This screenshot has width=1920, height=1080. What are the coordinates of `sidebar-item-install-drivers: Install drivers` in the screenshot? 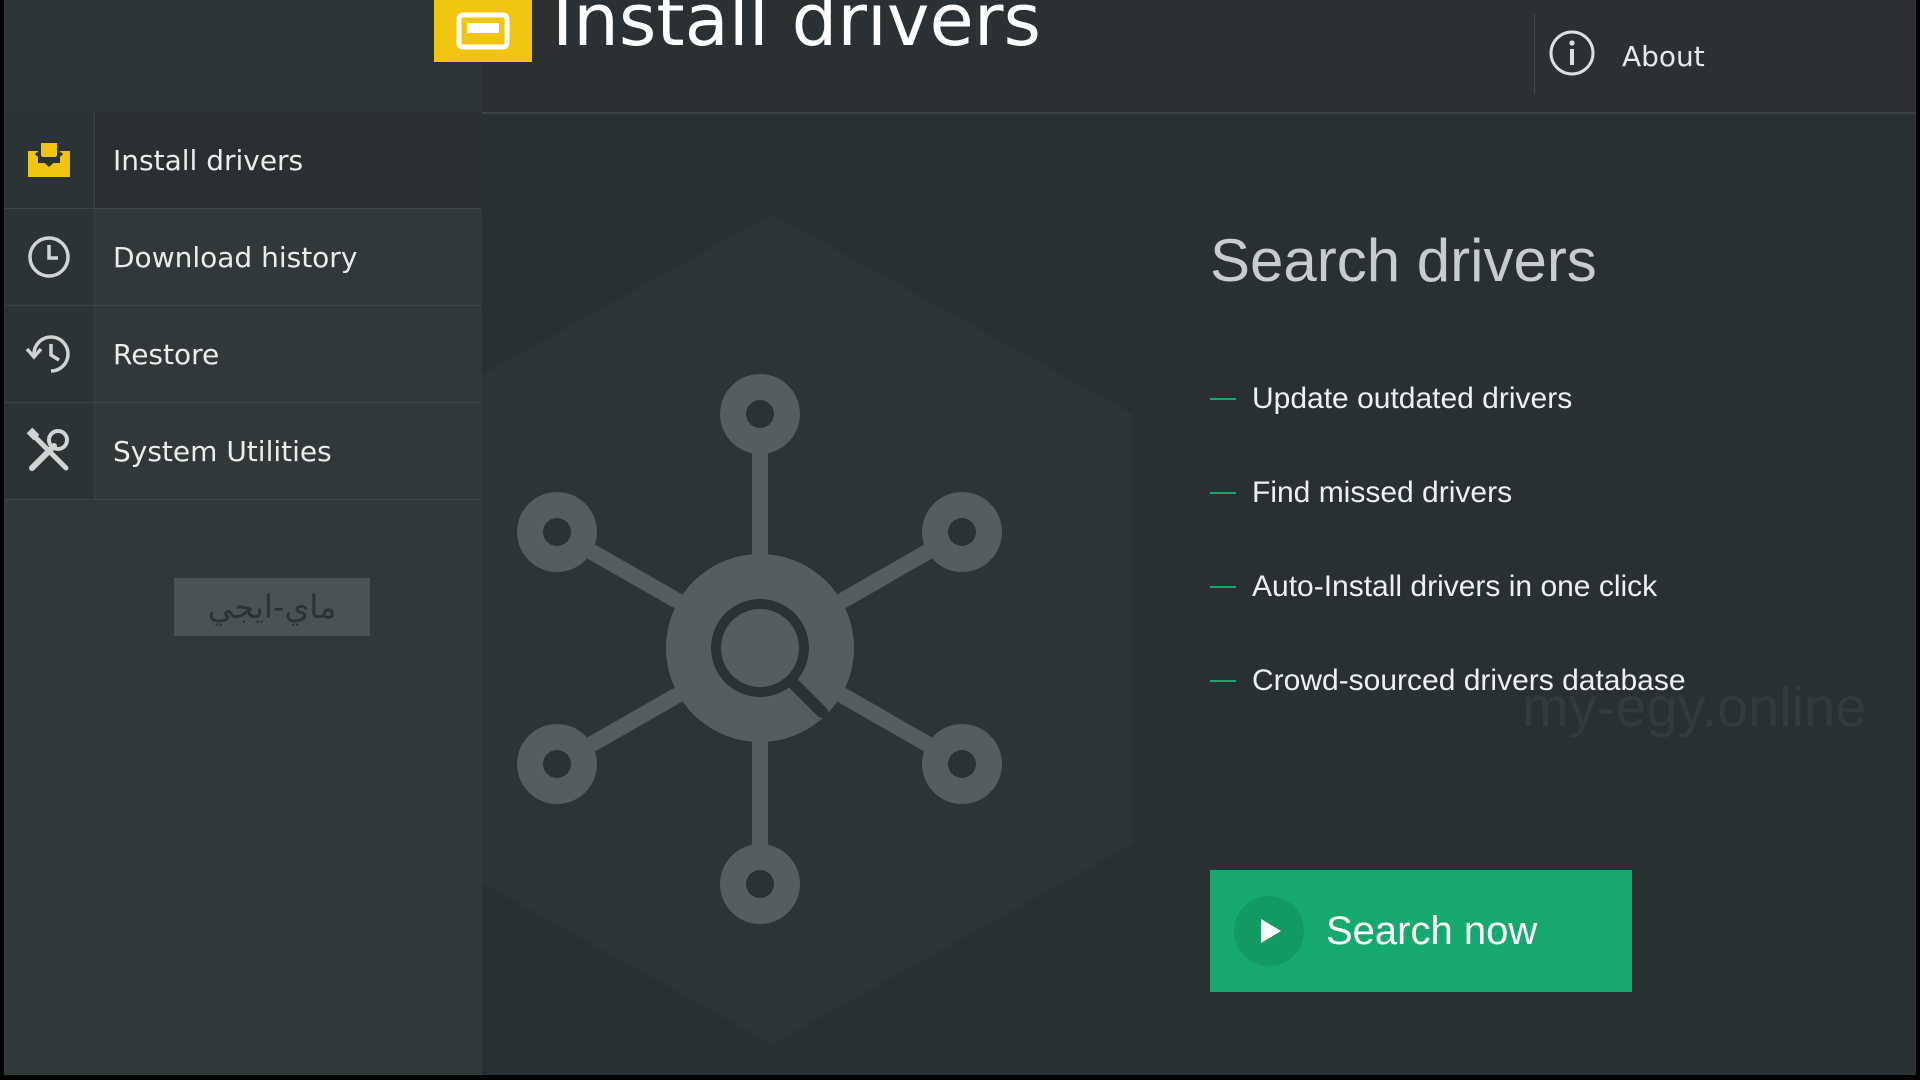 It's located at (243, 160).